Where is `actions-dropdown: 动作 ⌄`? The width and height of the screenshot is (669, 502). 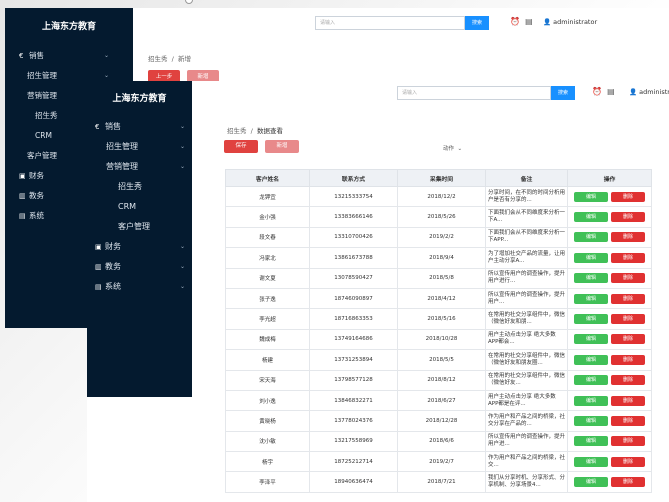
actions-dropdown: 动作 ⌄ is located at coordinates (452, 148).